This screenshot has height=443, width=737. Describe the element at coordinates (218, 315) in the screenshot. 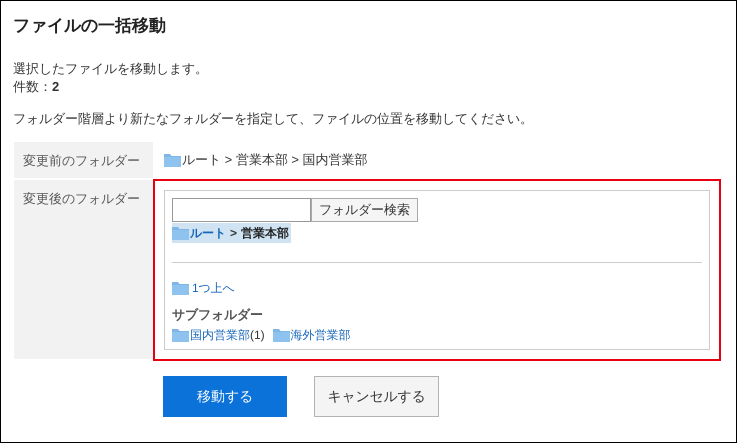

I see `subfolders-heading: サブフォルダー` at that location.